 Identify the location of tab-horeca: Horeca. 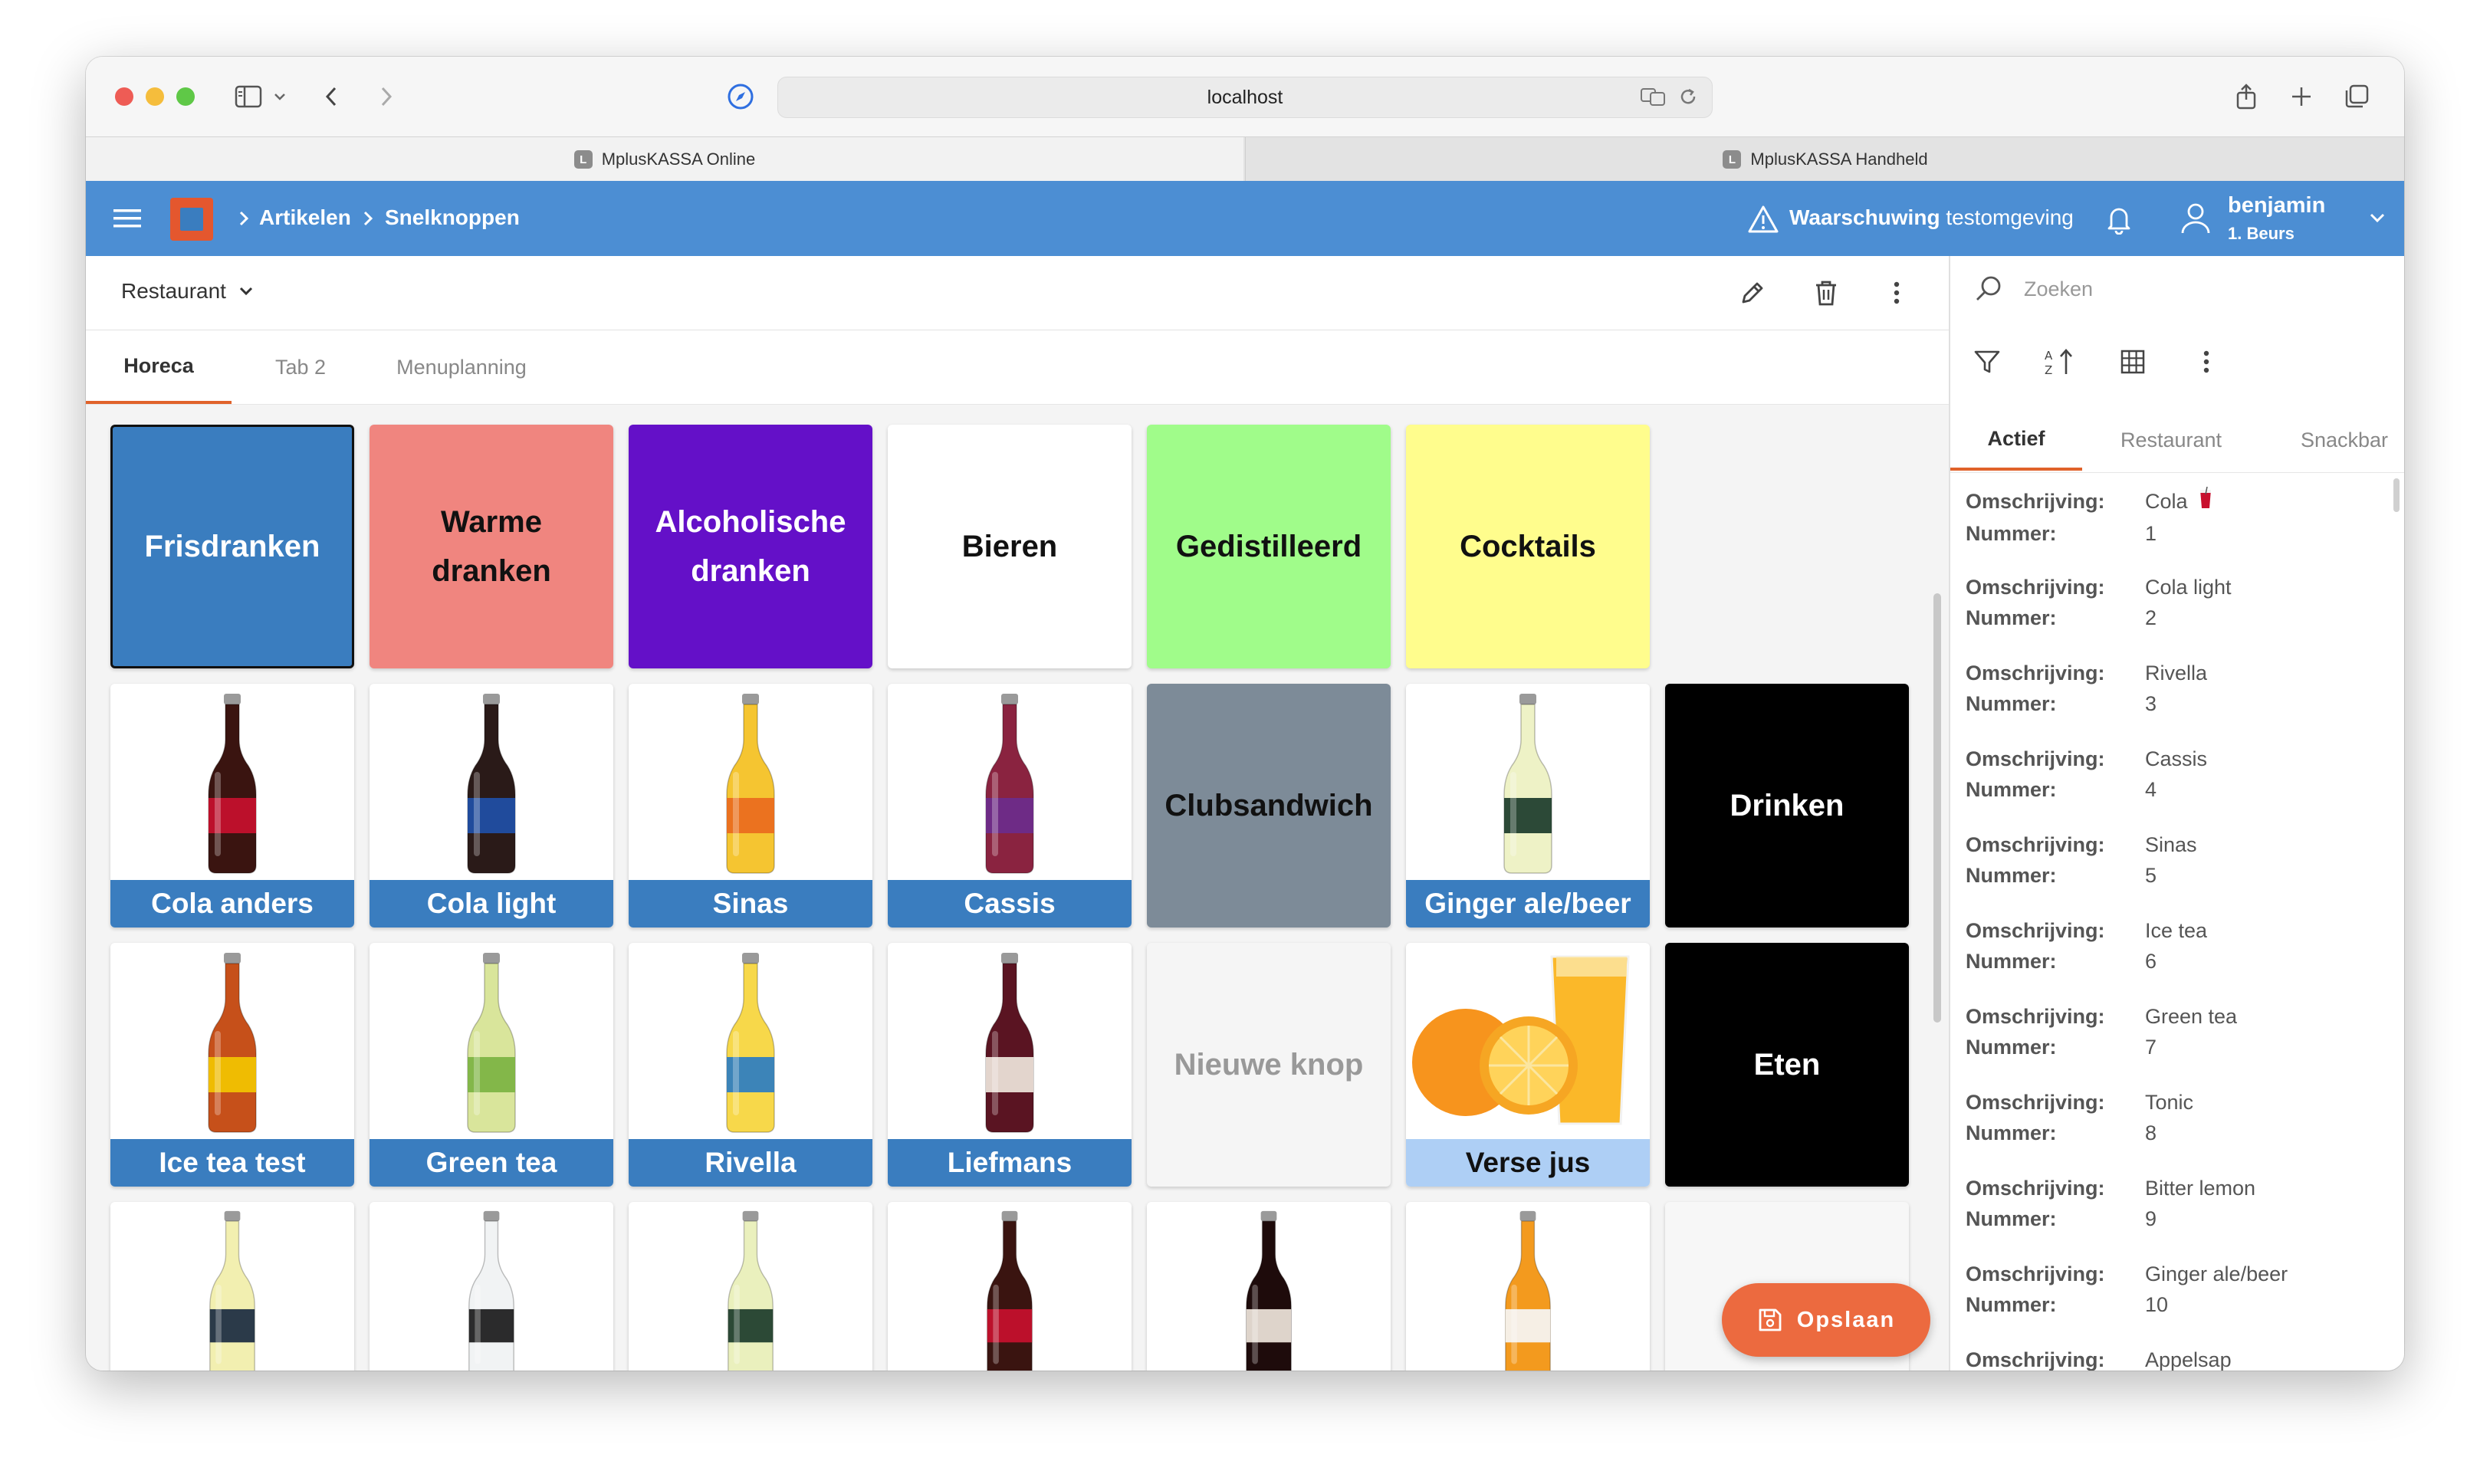
(159, 367).